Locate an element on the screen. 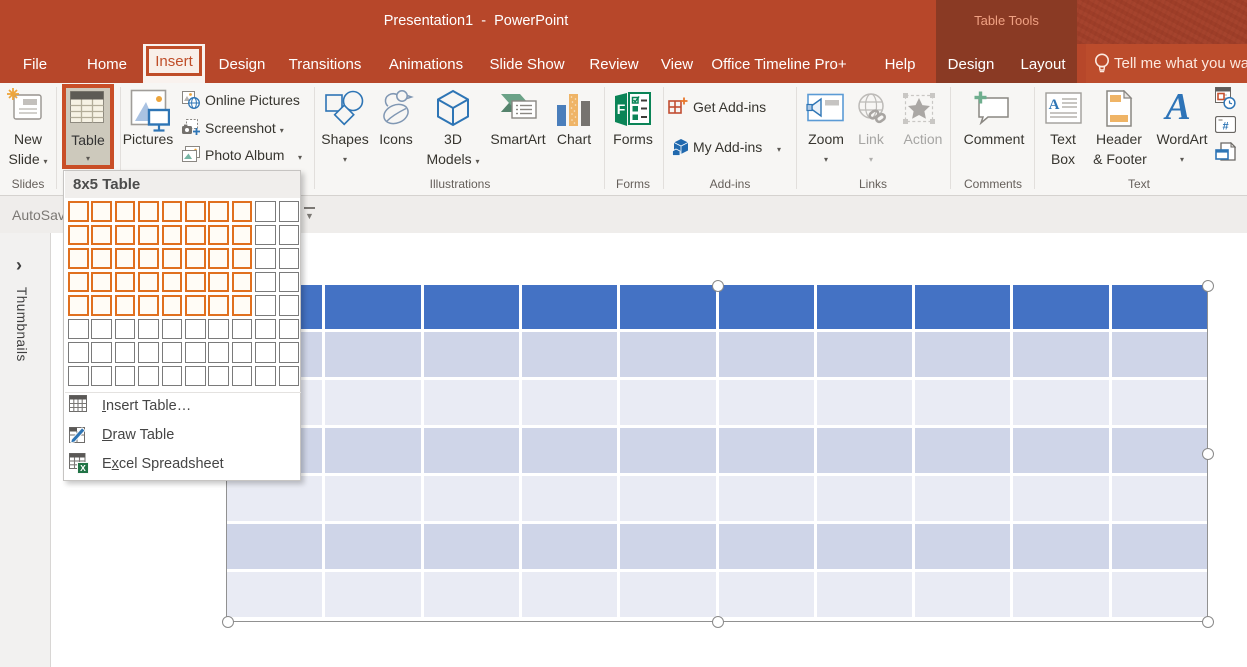 The image size is (1247, 667). svg-text: F is located at coordinates (621, 109).